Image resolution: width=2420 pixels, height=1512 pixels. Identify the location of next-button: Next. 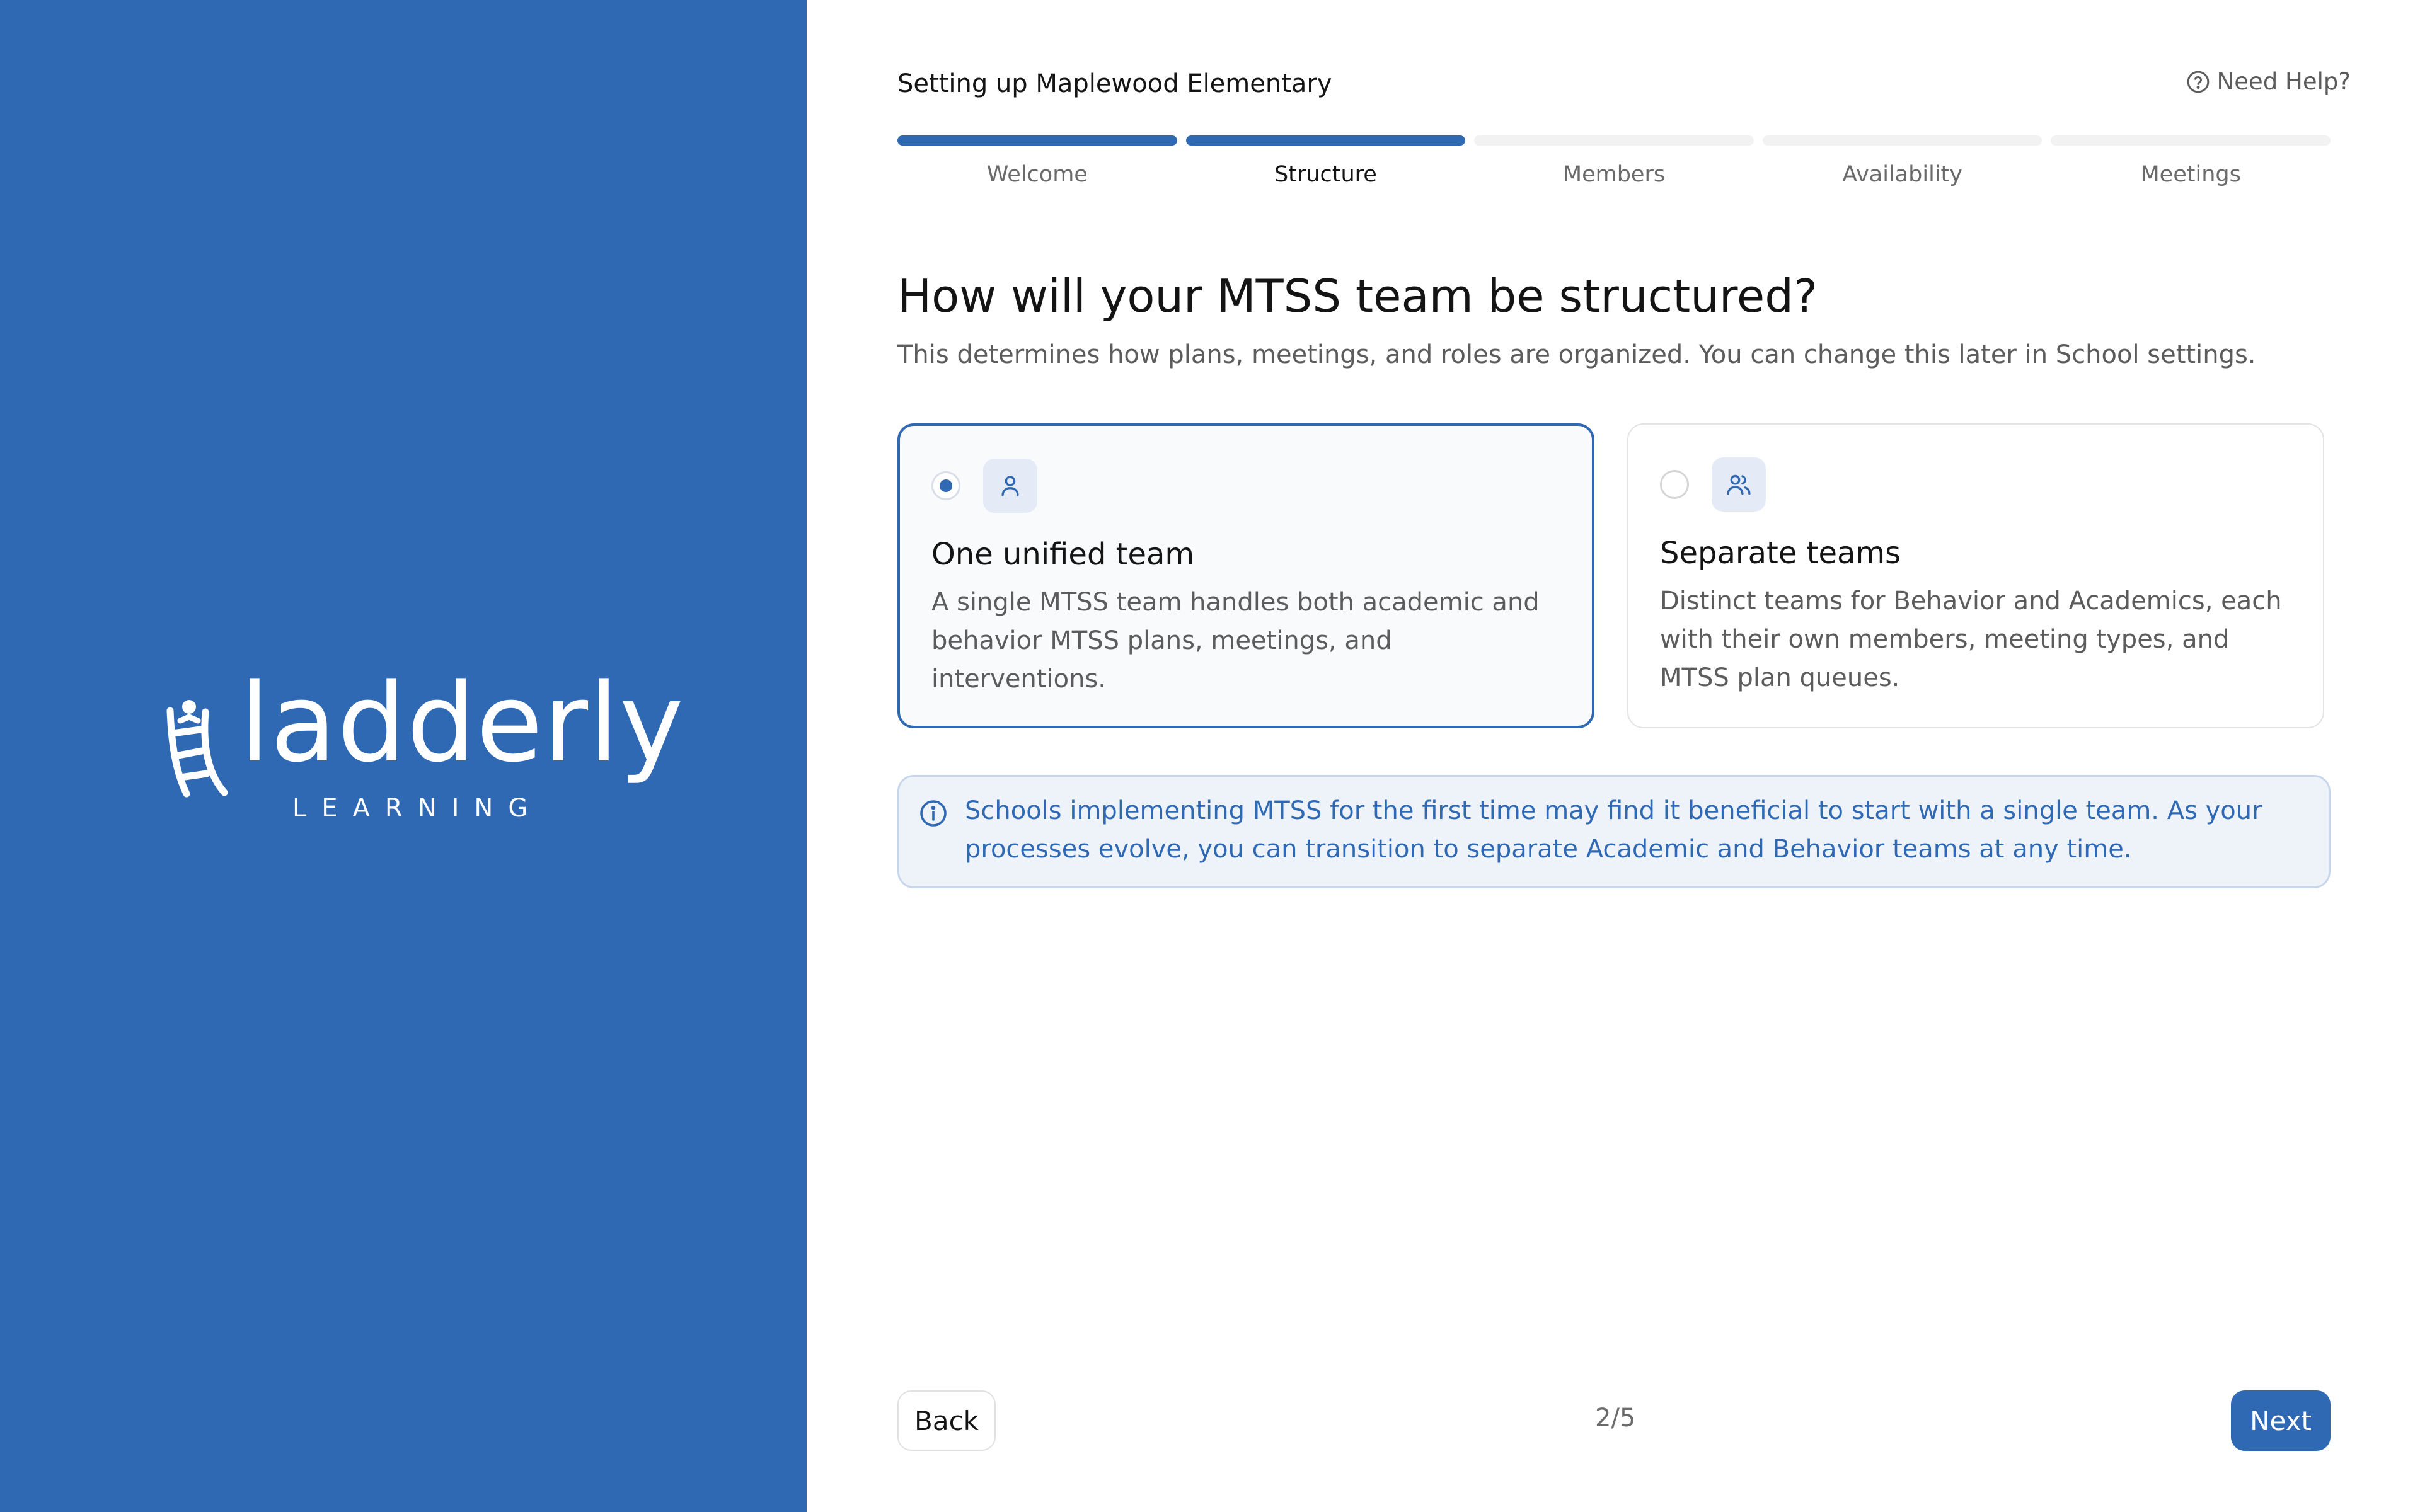
(2281, 1420).